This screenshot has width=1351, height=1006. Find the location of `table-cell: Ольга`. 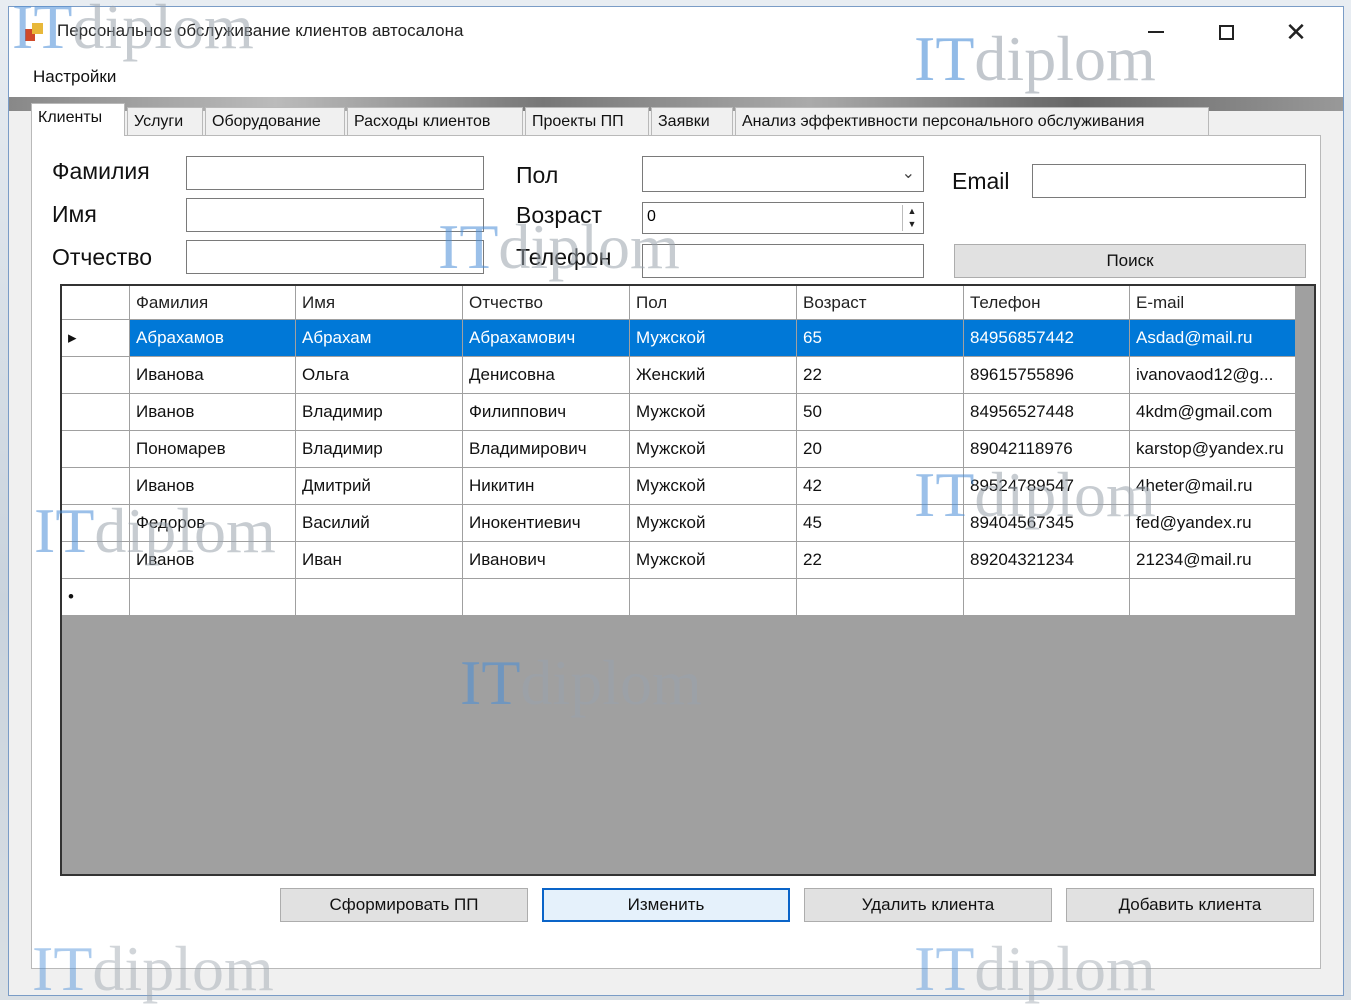

table-cell: Ольга is located at coordinates (379, 375).